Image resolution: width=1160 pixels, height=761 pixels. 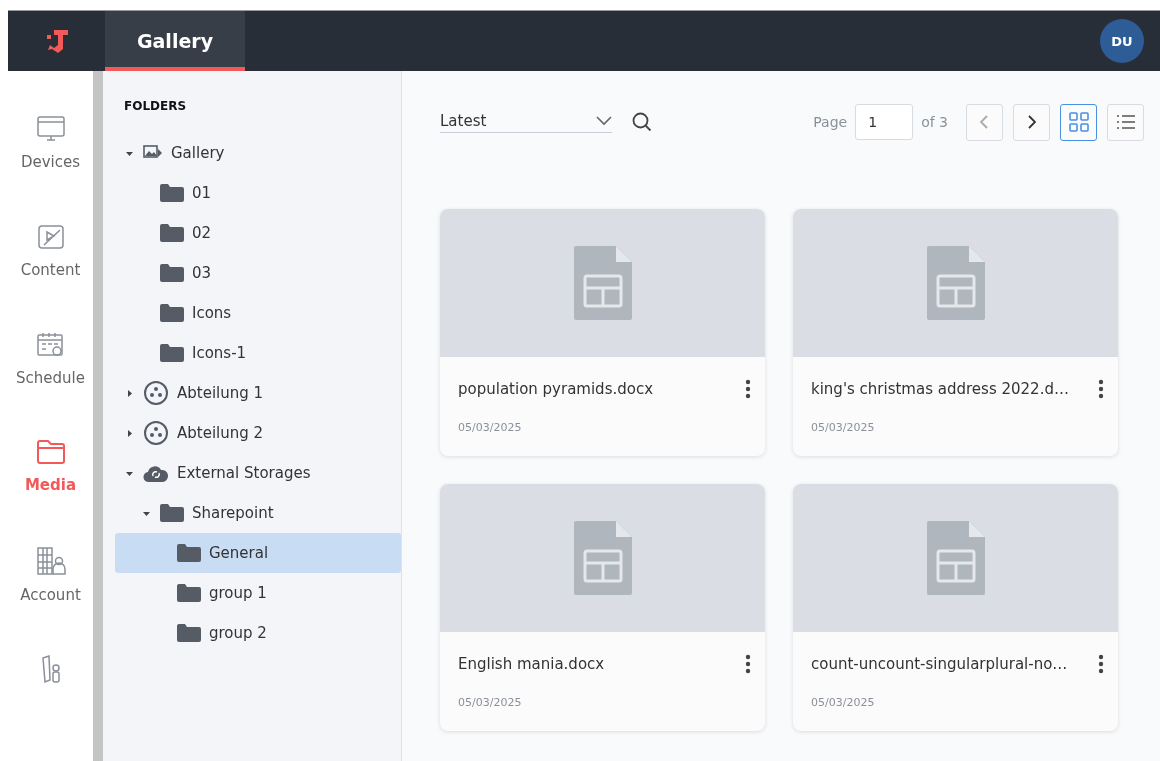 What do you see at coordinates (258, 153) in the screenshot?
I see `folder-tree-item: Gallery` at bounding box center [258, 153].